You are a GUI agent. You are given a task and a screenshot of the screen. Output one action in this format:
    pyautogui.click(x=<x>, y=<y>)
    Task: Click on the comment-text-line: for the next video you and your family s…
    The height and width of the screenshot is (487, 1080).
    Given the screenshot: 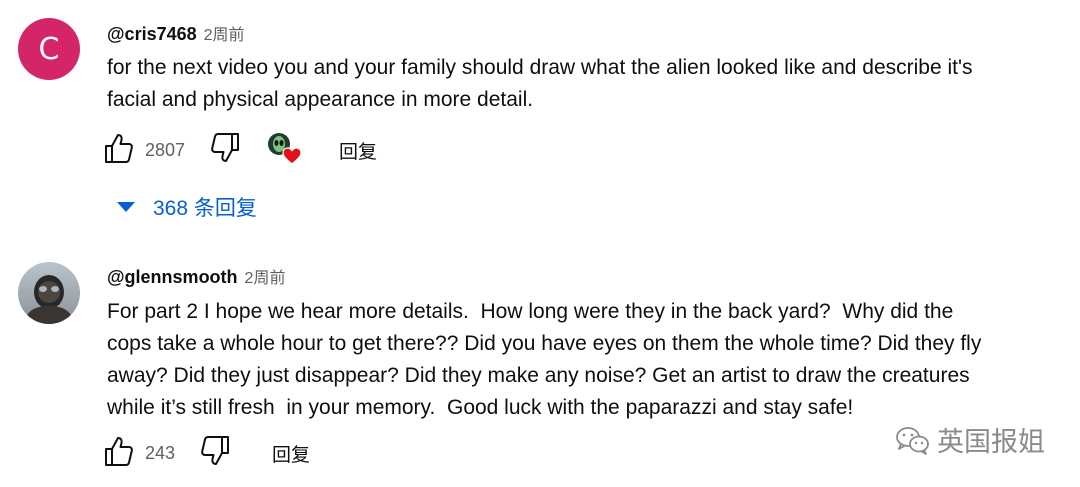 What is the action you would take?
    pyautogui.click(x=540, y=67)
    